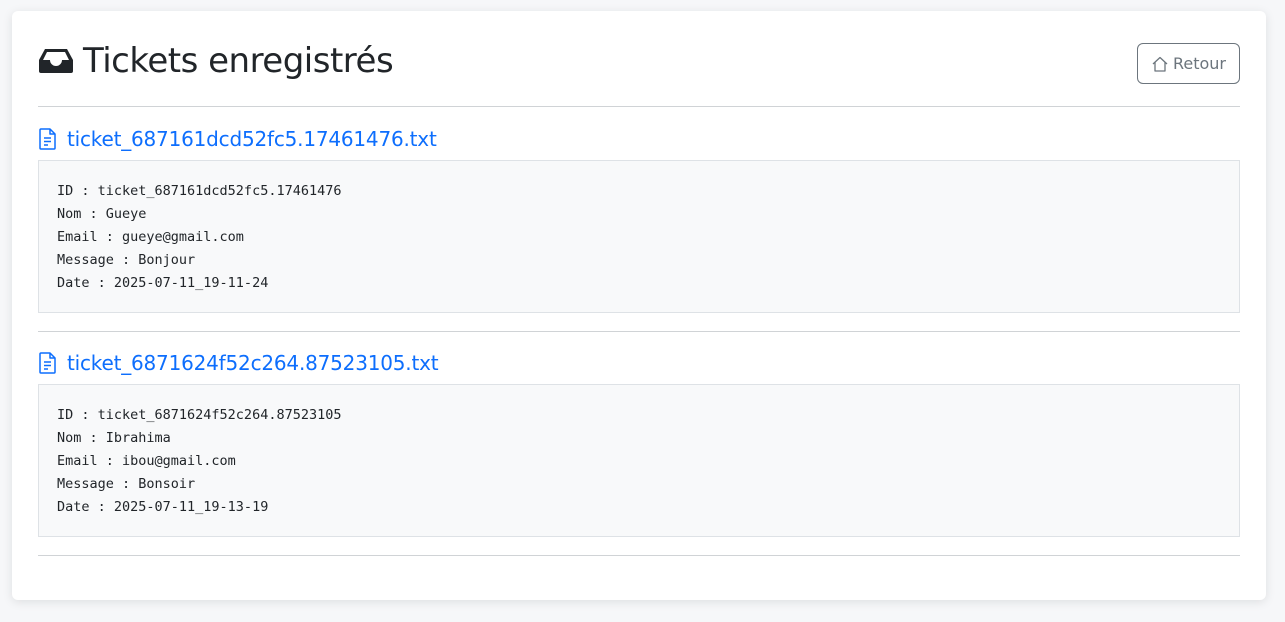 The image size is (1285, 622). What do you see at coordinates (1199, 63) in the screenshot?
I see `back-button-label: Retour` at bounding box center [1199, 63].